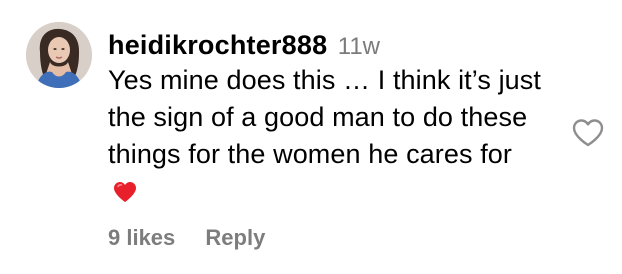  Describe the element at coordinates (217, 45) in the screenshot. I see `username: heidikrochter888` at that location.